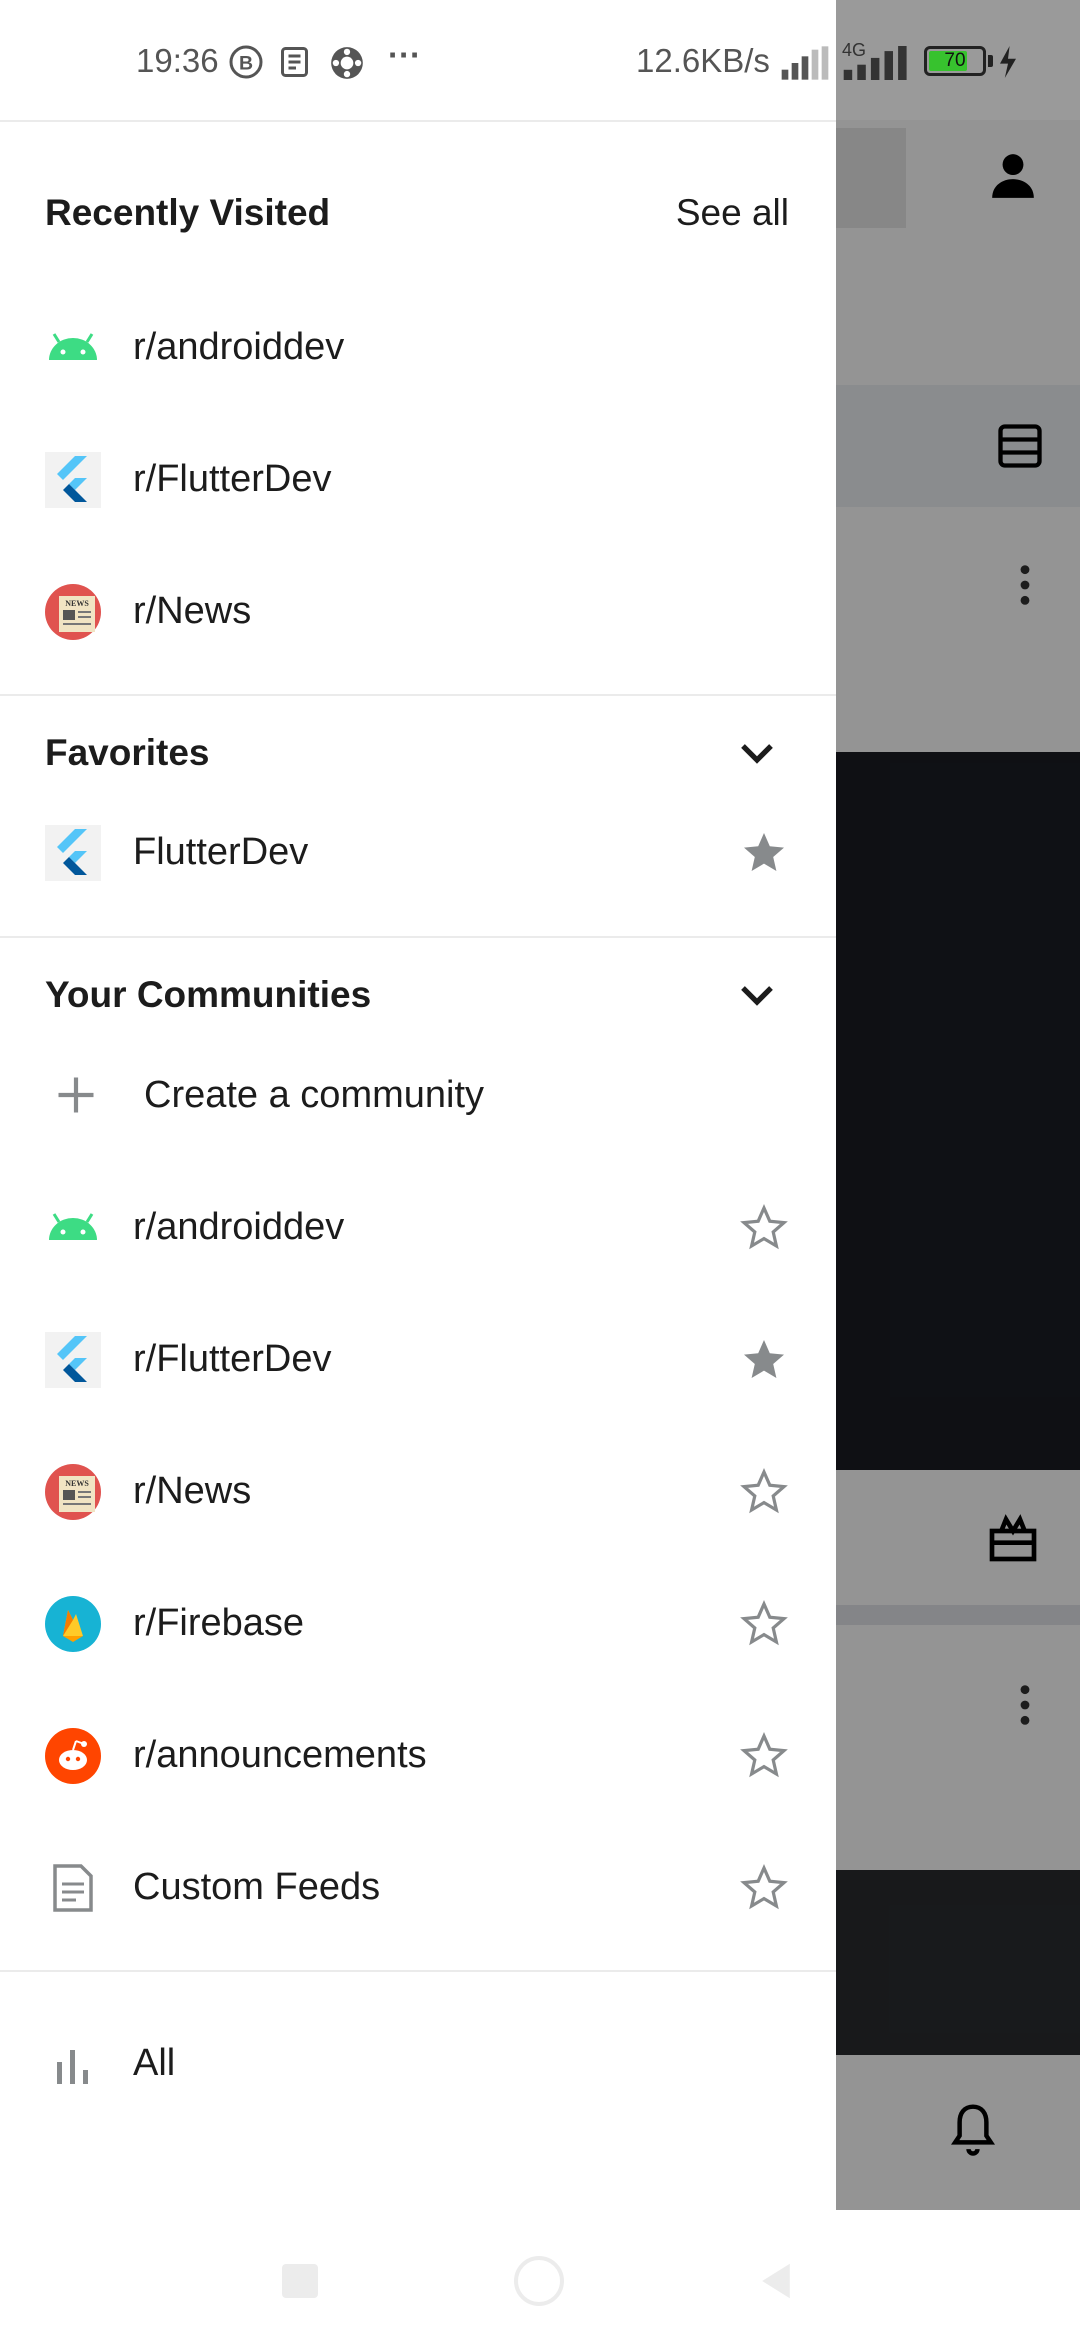 The image size is (1080, 2340). Describe the element at coordinates (300, 2281) in the screenshot. I see `recent-apps-button` at that location.